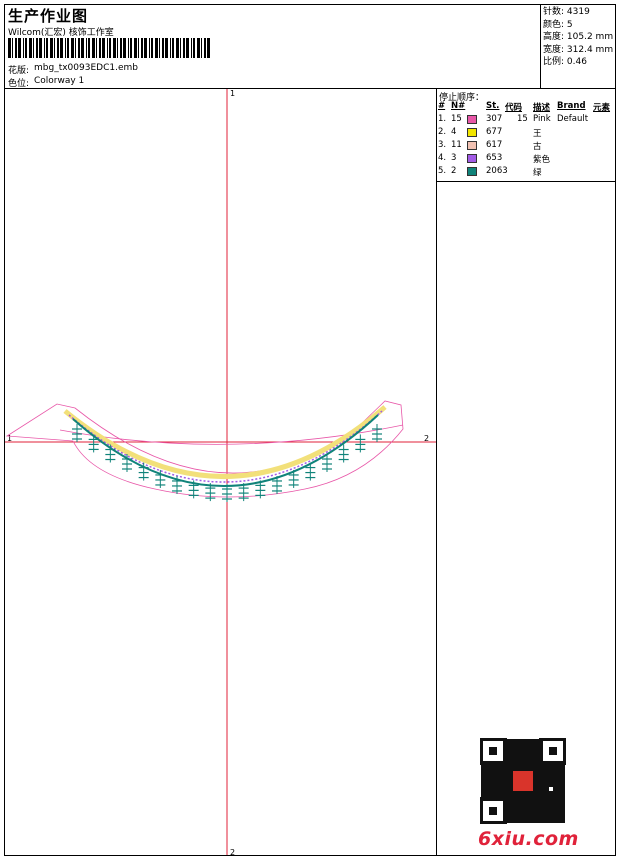 This screenshot has width=620, height=860. I want to click on axis-label-bottom: 2, so click(232, 851).